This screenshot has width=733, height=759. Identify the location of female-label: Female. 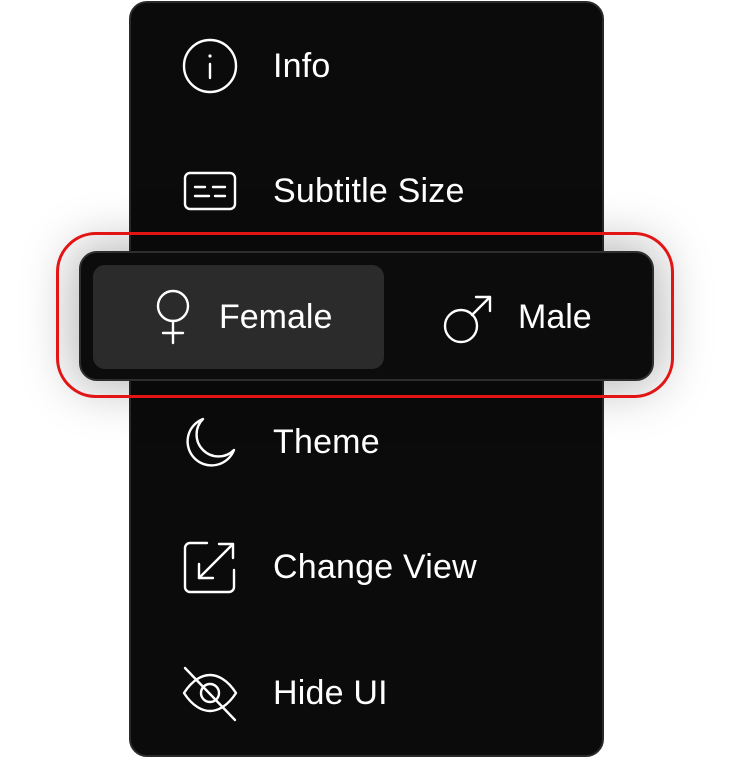
(276, 316).